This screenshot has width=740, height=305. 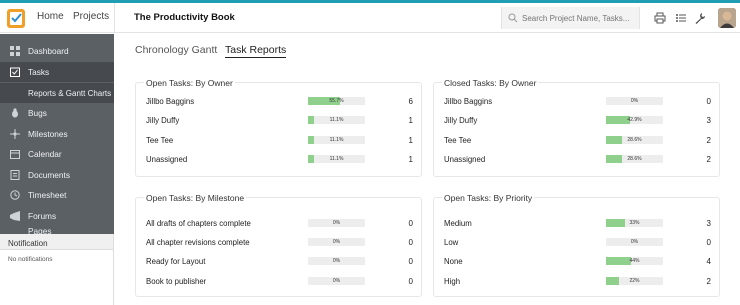 What do you see at coordinates (57, 134) in the screenshot?
I see `sidebar-item-milestones: Milestones` at bounding box center [57, 134].